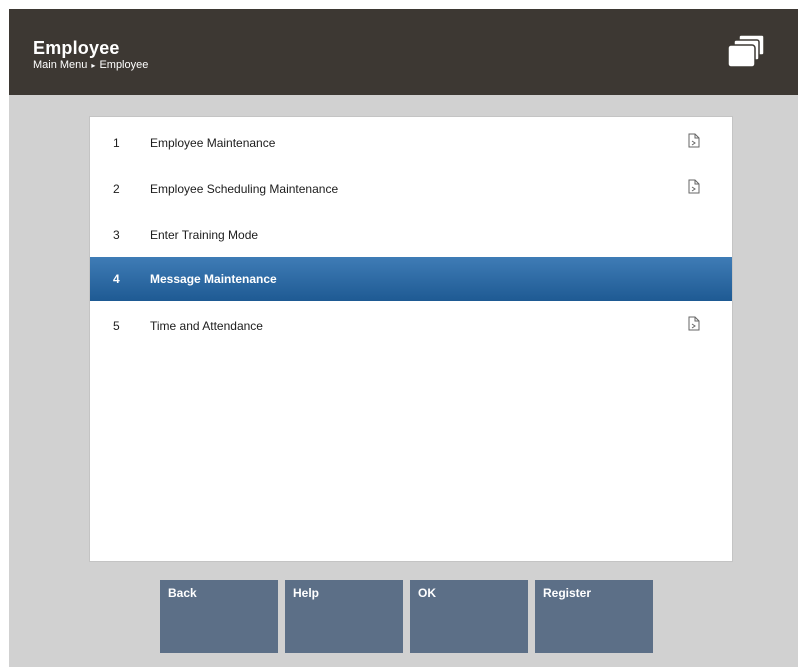 The height and width of the screenshot is (667, 798). Describe the element at coordinates (116, 189) in the screenshot. I see `menu-item-number: 2` at that location.